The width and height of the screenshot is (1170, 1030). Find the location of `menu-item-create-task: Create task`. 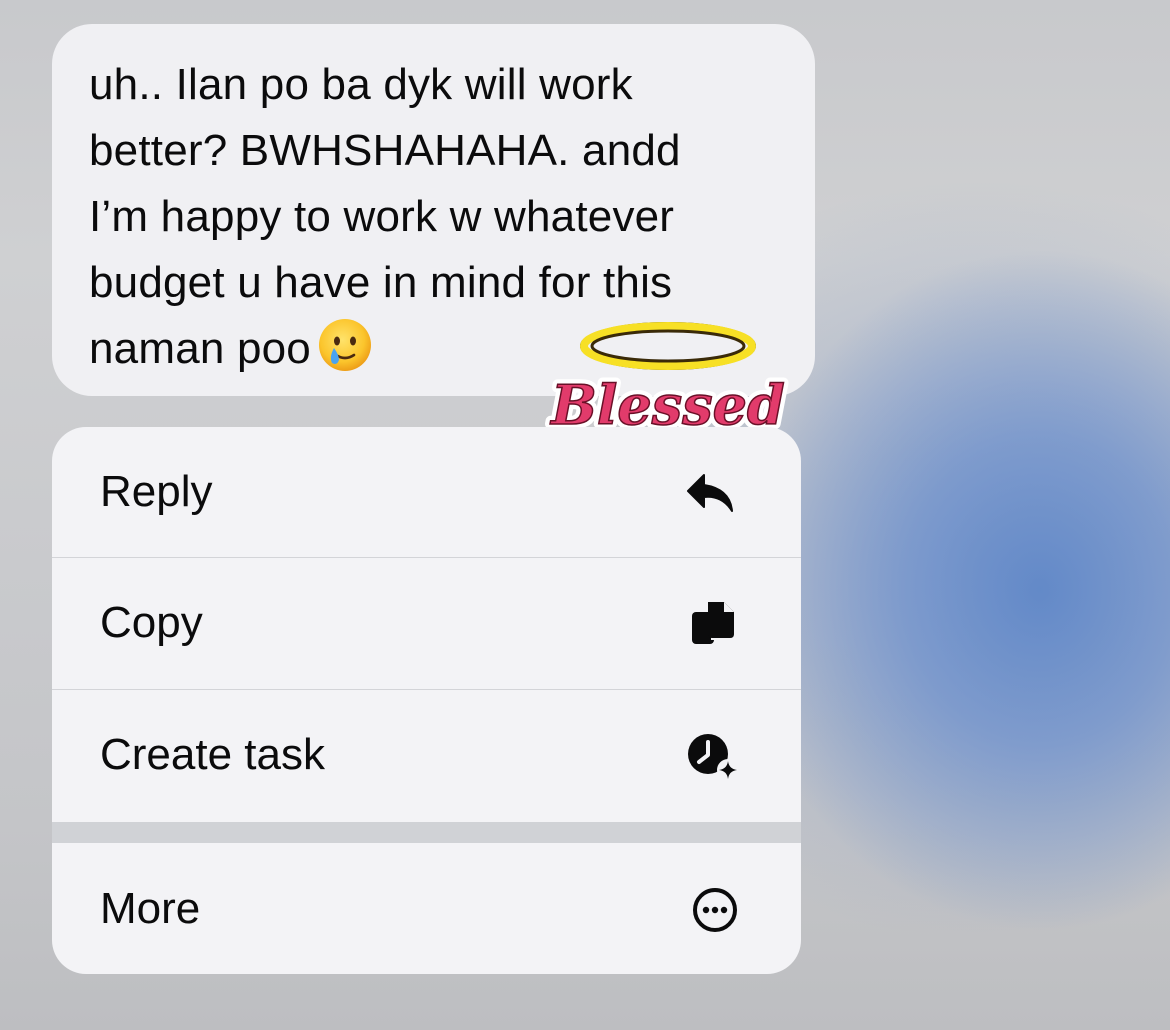

menu-item-create-task: Create task is located at coordinates (426, 755).